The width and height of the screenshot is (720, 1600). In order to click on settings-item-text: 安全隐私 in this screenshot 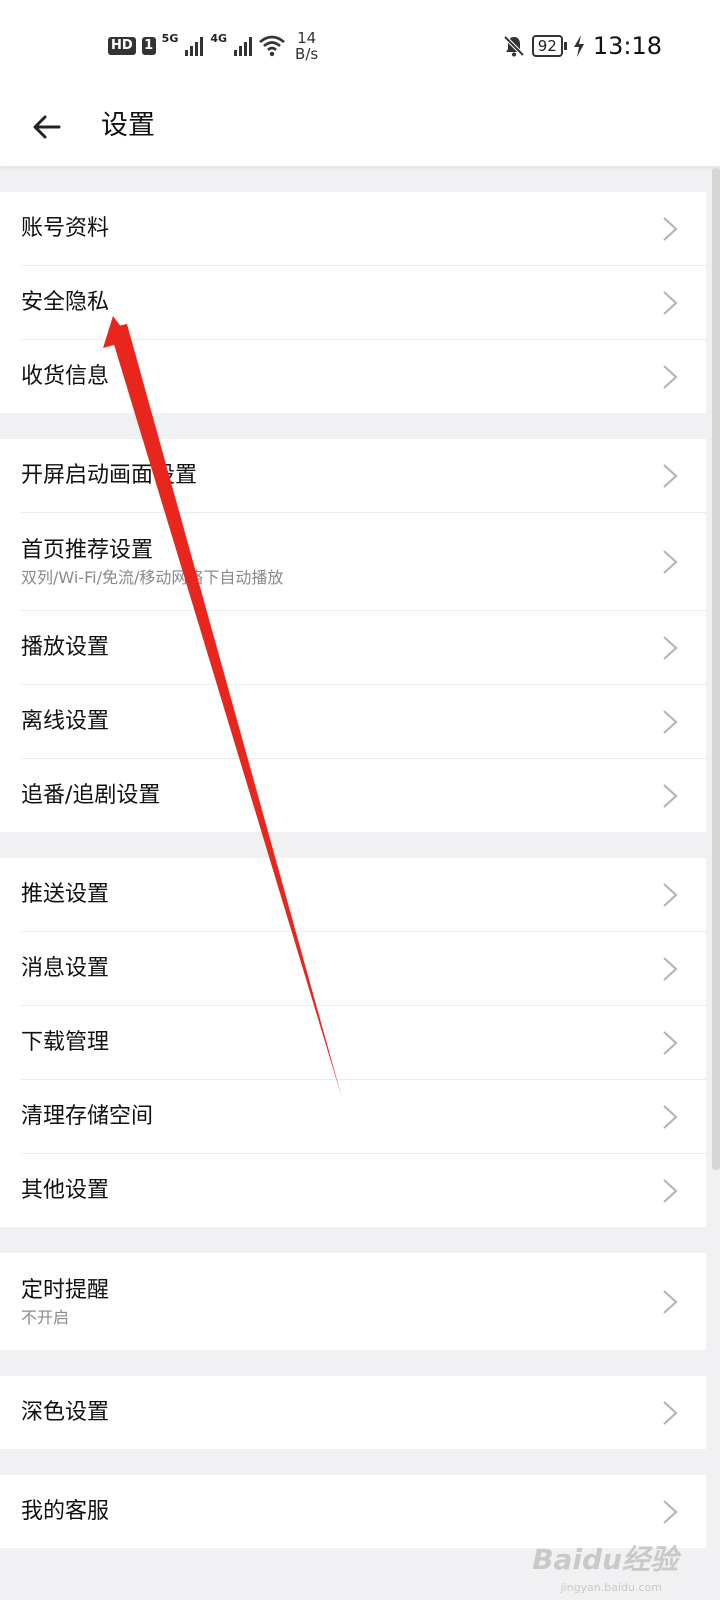, I will do `click(54, 303)`.